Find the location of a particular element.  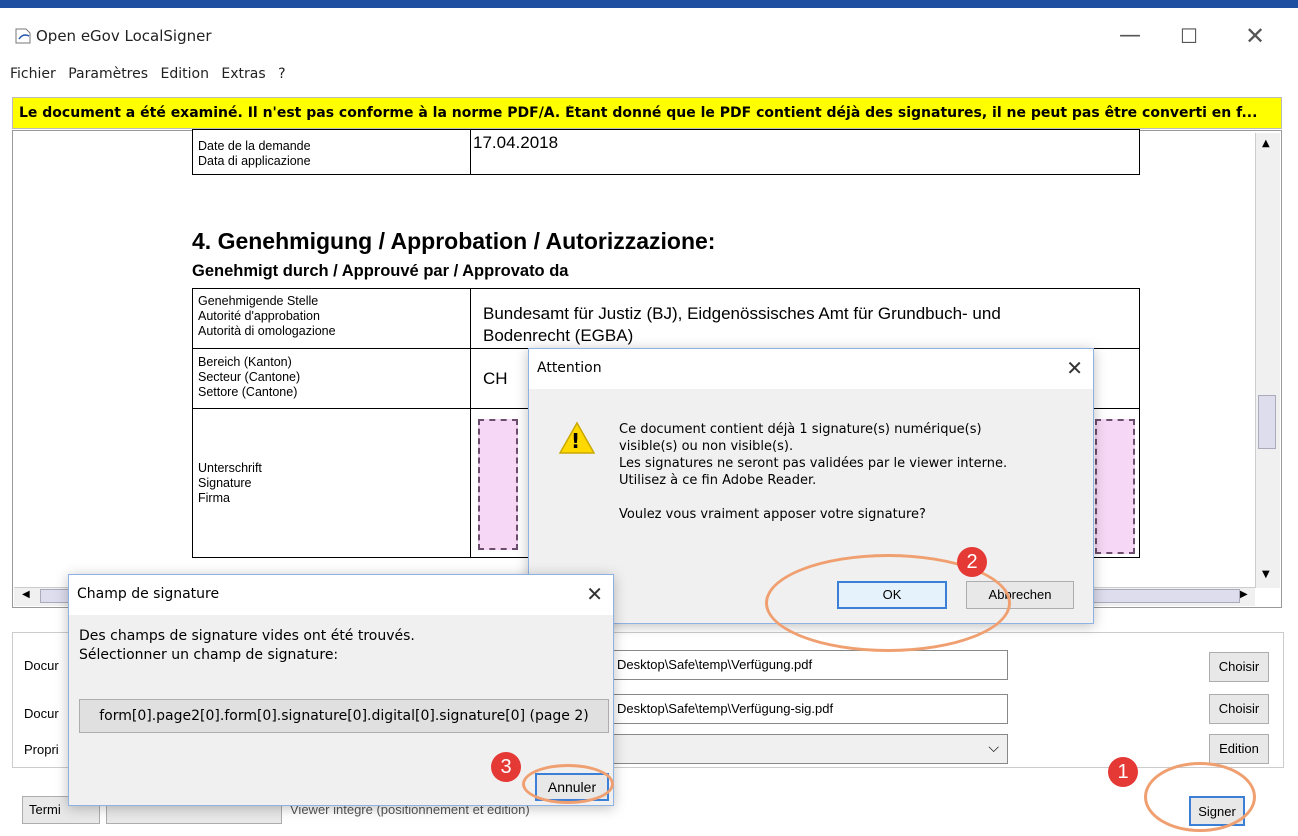

vertical-scrollbar is located at coordinates (1267, 360).